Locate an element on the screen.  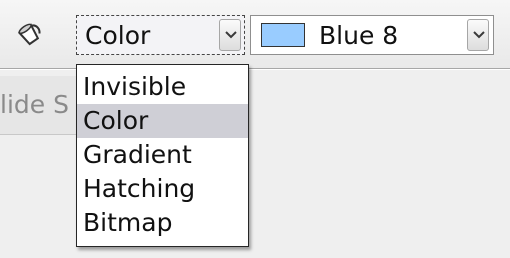
area-style-value: Color is located at coordinates (118, 35).